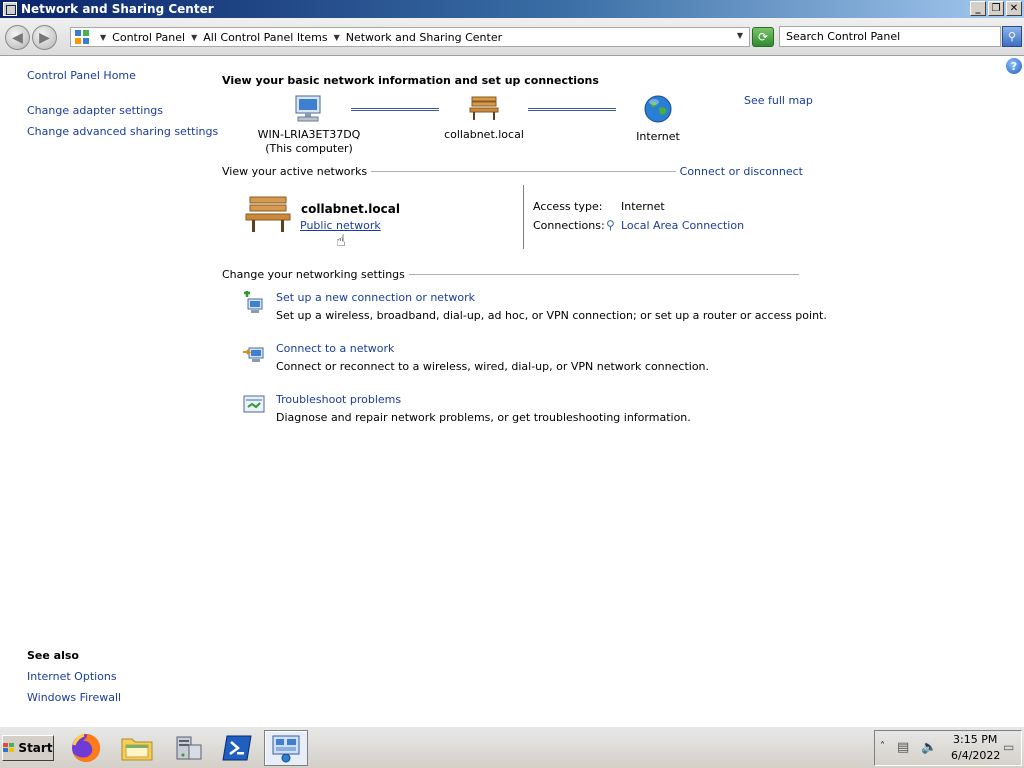  I want to click on server-manager-icon-graphic, so click(189, 748).